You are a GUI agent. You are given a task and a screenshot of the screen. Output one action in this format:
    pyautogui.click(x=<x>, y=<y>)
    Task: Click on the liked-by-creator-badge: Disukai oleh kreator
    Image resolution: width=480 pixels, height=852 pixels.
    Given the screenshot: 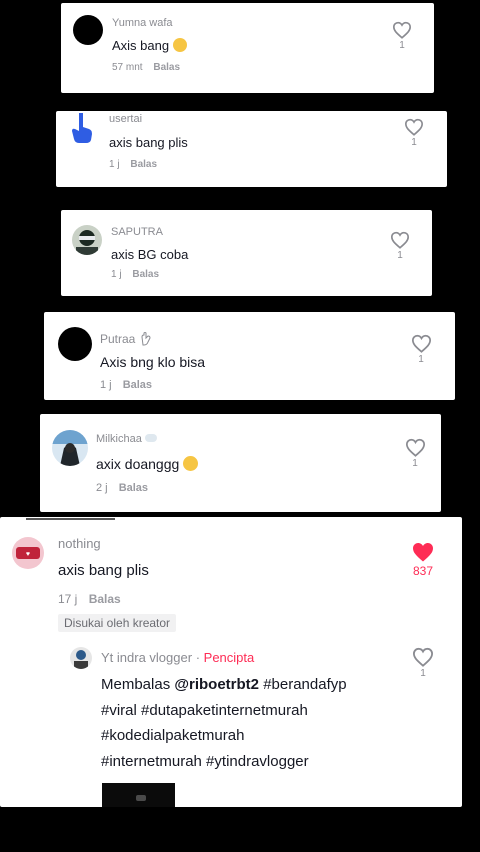 What is the action you would take?
    pyautogui.click(x=117, y=623)
    